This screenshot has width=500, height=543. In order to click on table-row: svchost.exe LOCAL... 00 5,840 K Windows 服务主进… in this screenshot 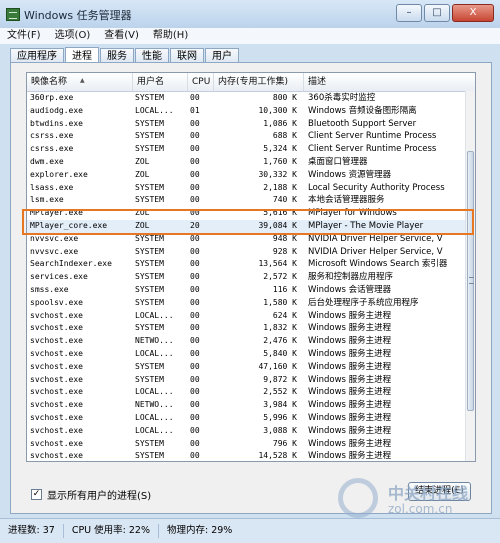, I will do `click(247, 354)`.